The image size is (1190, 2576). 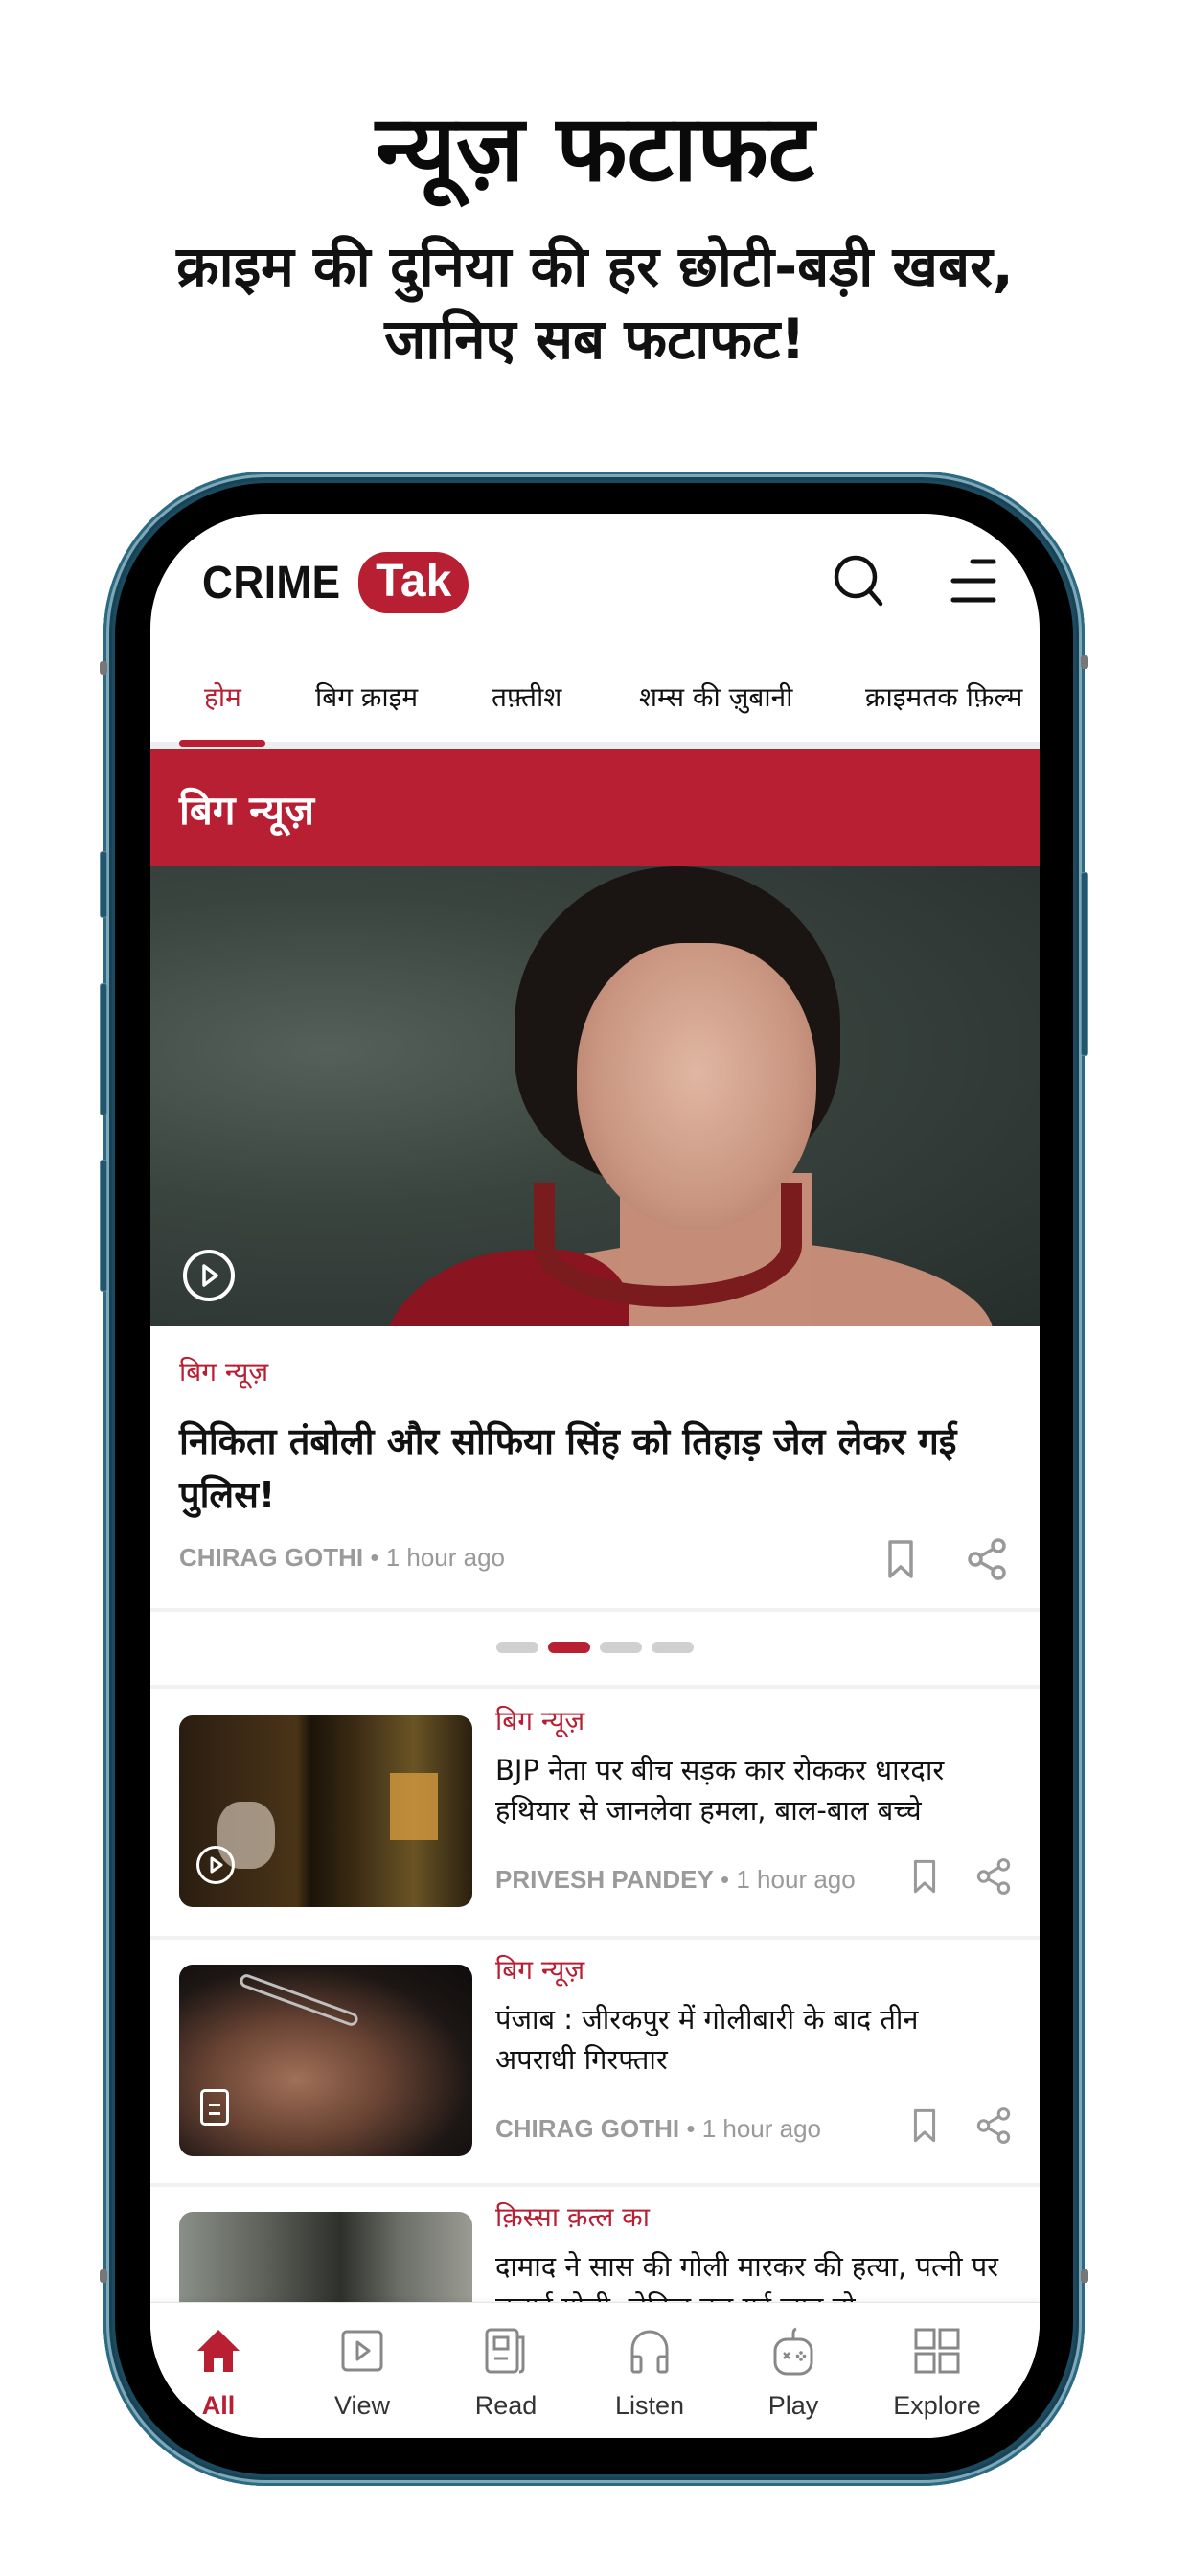 I want to click on tab-taftish: तफ़्तीश, so click(x=527, y=696).